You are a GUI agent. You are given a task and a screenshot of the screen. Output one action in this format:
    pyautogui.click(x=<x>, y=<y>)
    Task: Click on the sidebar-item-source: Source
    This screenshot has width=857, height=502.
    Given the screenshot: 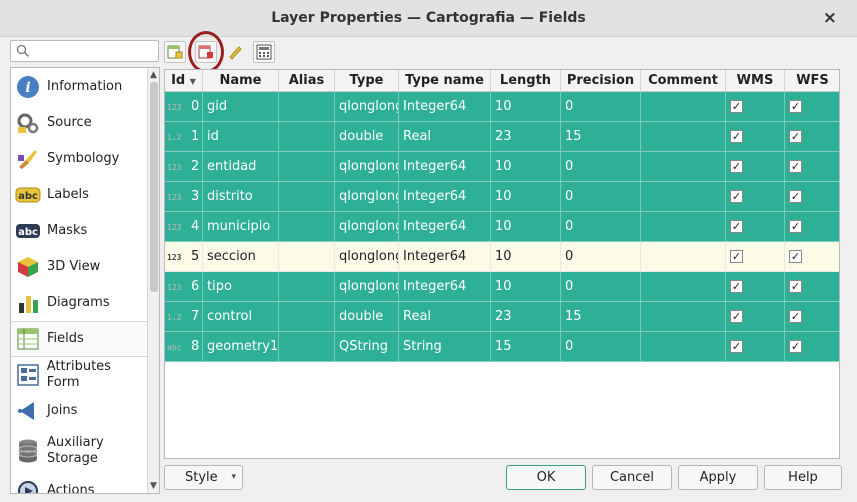 What is the action you would take?
    pyautogui.click(x=79, y=123)
    